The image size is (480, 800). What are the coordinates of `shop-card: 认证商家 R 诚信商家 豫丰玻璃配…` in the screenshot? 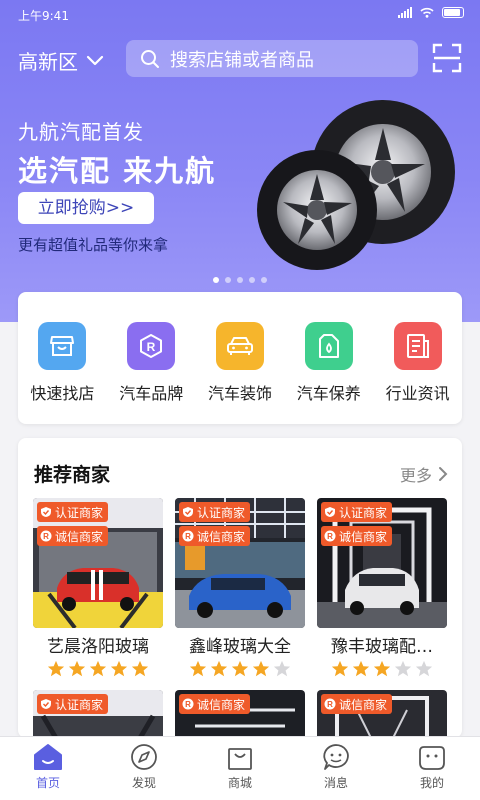 It's located at (382, 588).